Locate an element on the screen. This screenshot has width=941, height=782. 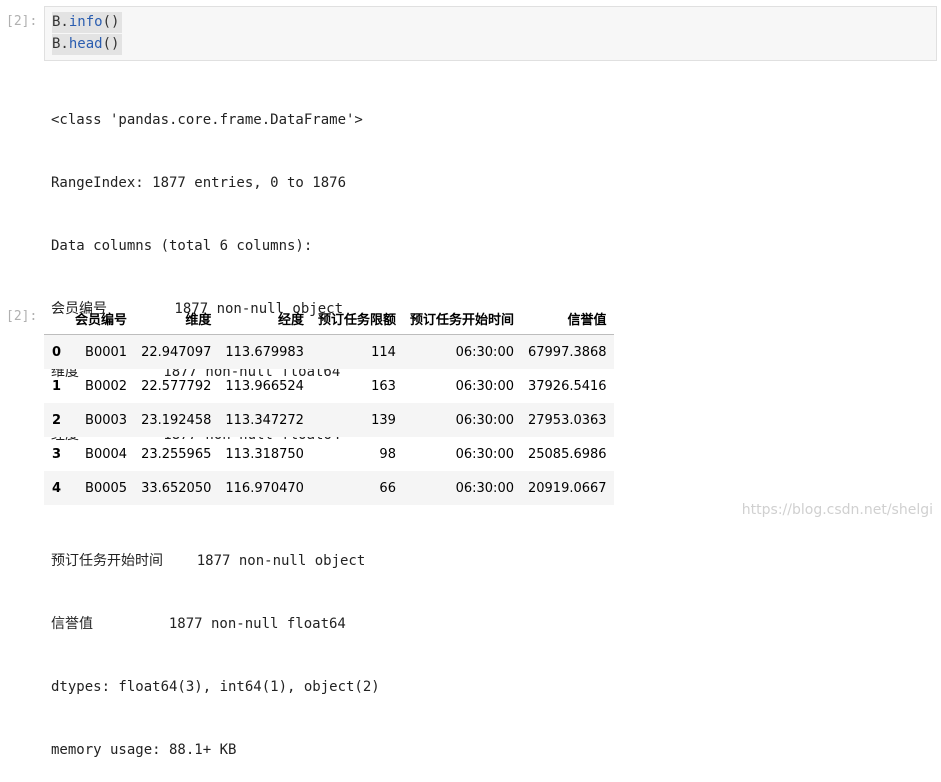
input-prompt: [2]: is located at coordinates (22, 21).